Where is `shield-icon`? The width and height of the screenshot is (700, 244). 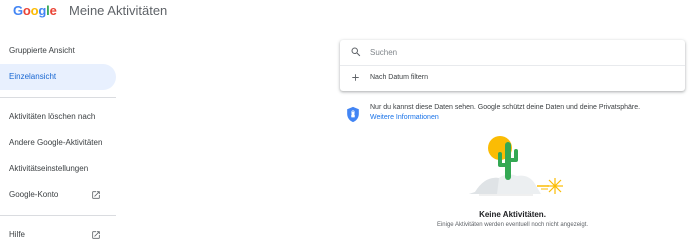
shield-icon is located at coordinates (353, 114).